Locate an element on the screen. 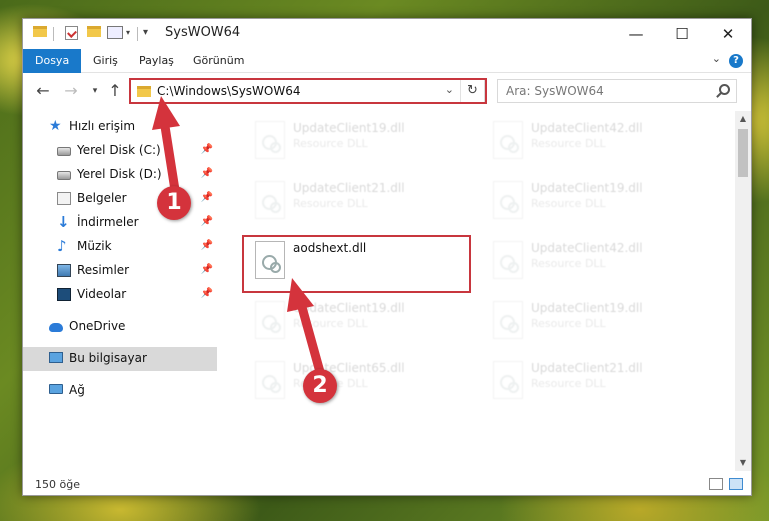  annotation-arrows is located at coordinates (238, 236).